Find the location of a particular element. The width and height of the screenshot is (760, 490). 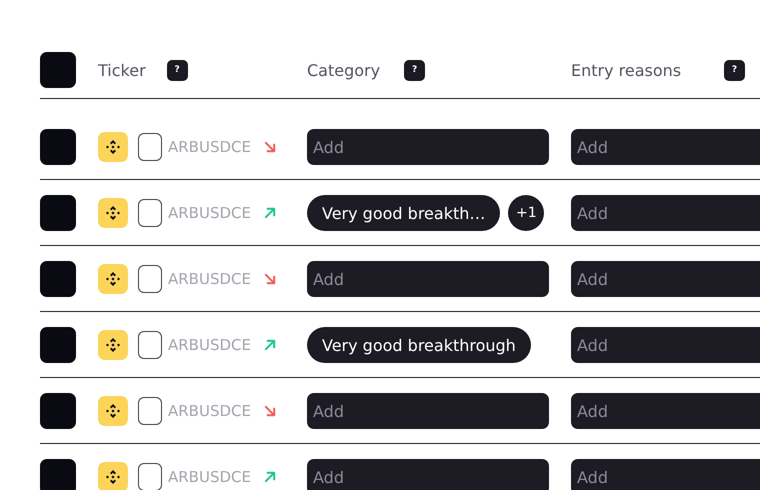

category-tag: Very good breakthrough is located at coordinates (419, 345).